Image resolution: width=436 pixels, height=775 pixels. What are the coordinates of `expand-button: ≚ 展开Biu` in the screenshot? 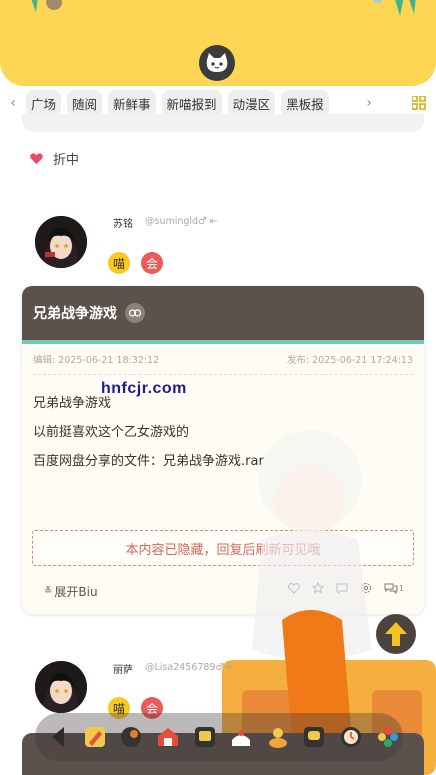 It's located at (71, 591).